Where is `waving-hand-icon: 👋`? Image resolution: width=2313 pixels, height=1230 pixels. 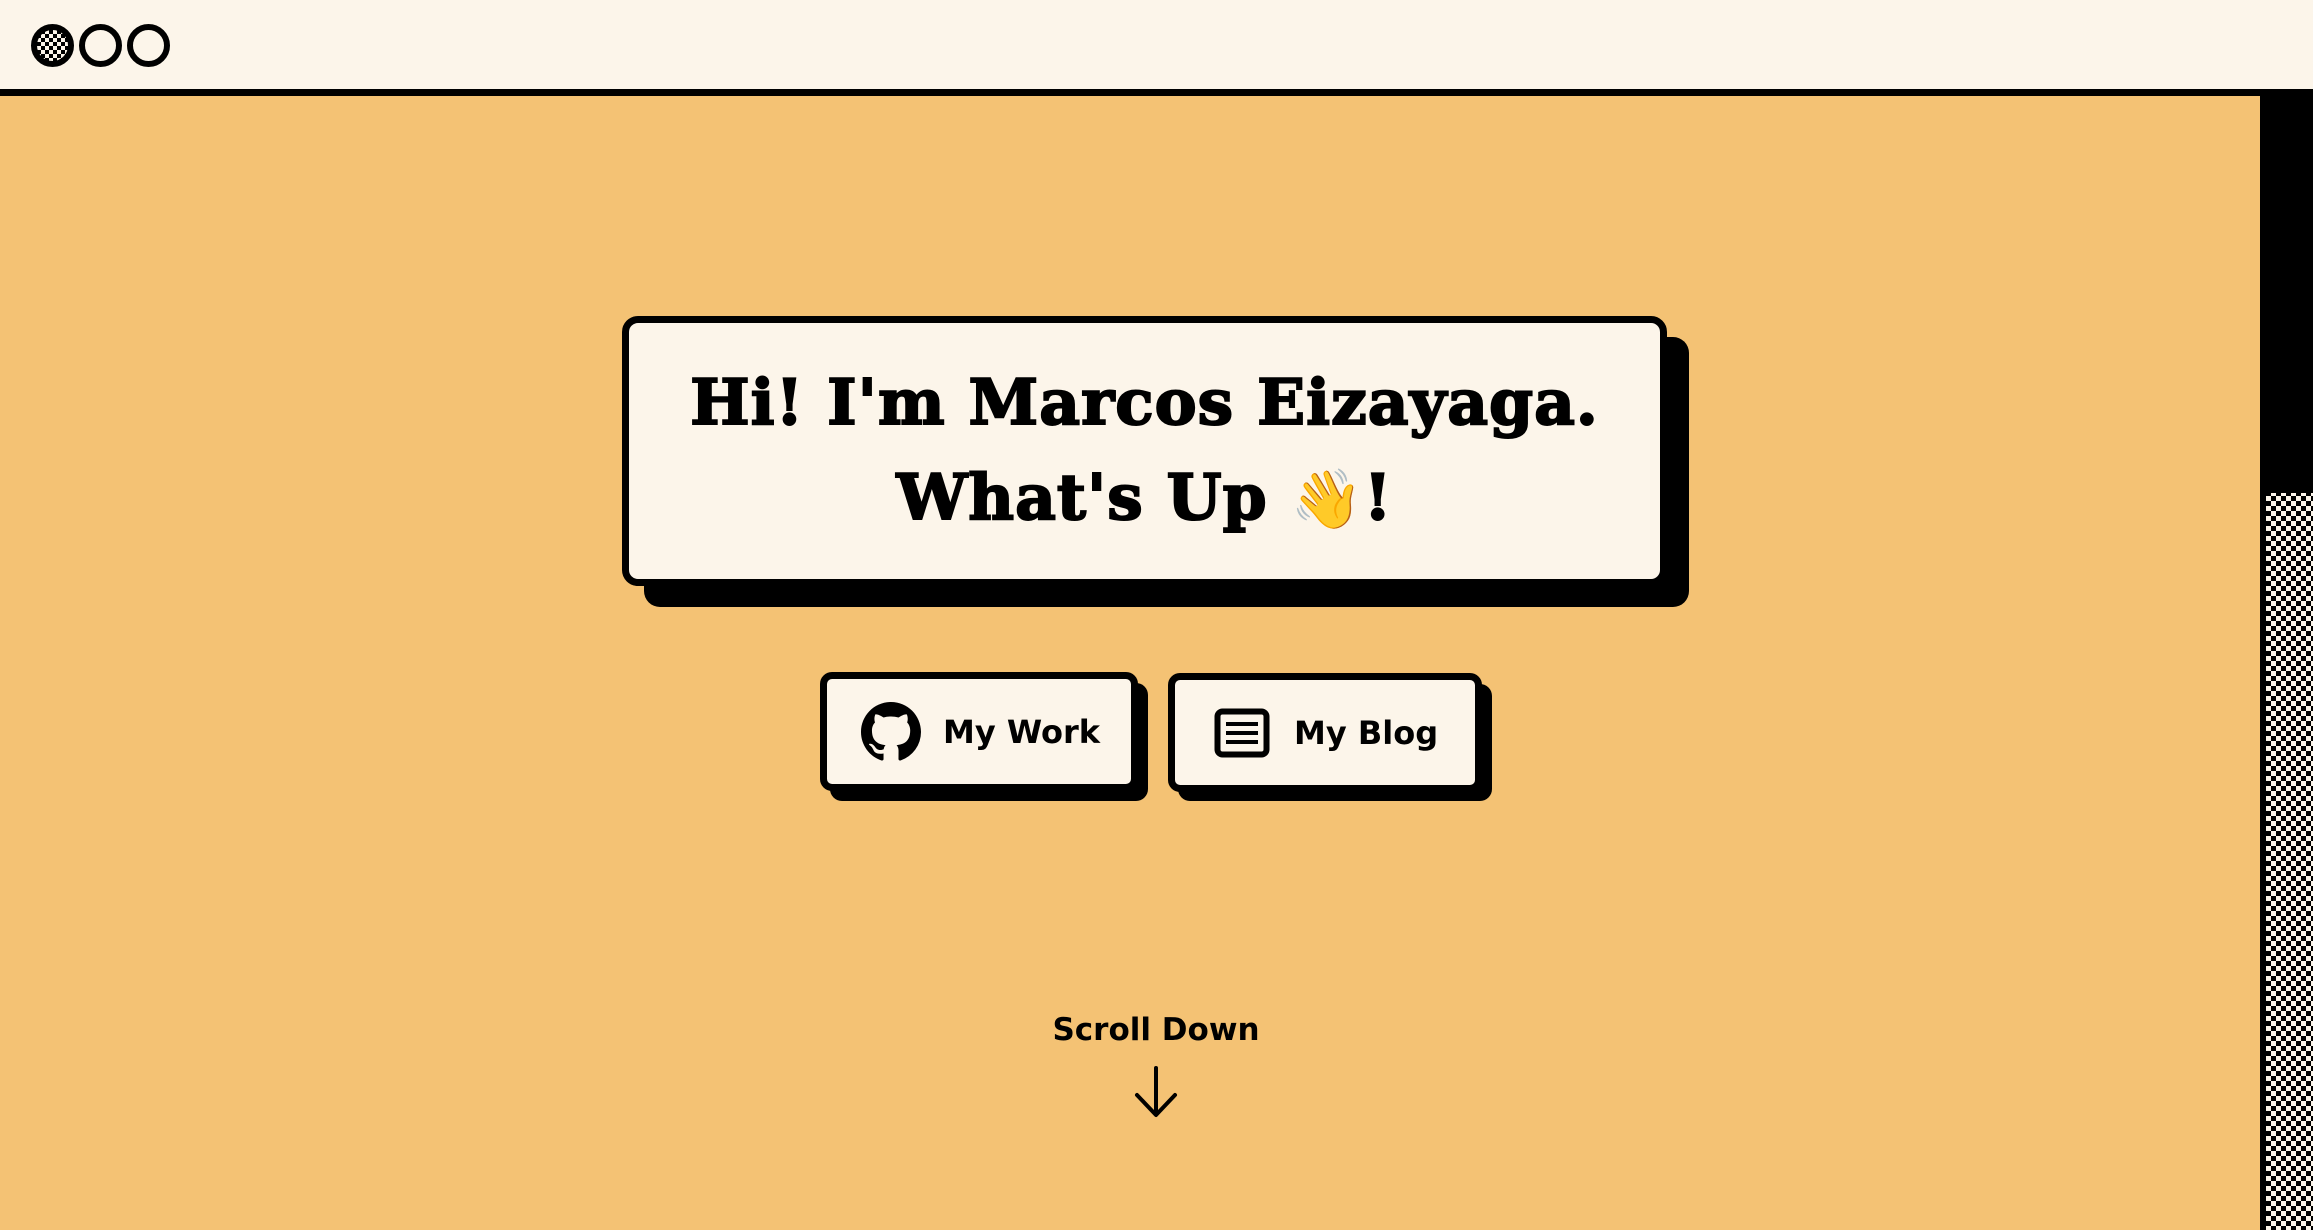
waving-hand-icon: 👋 is located at coordinates (1327, 499).